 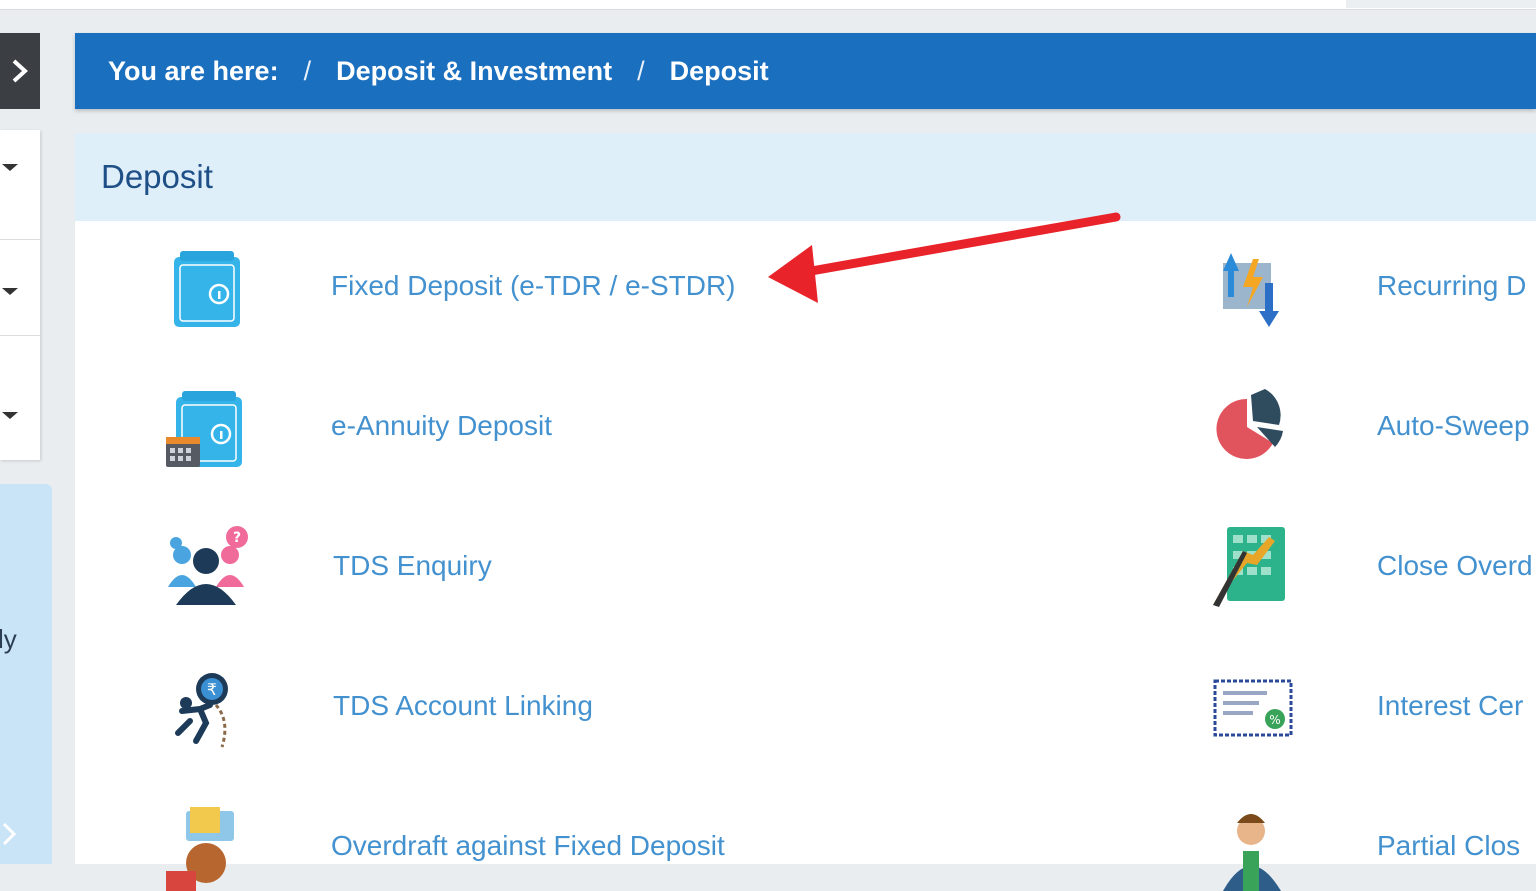 What do you see at coordinates (1449, 845) in the screenshot?
I see `partial-closure-label: Partial Clos` at bounding box center [1449, 845].